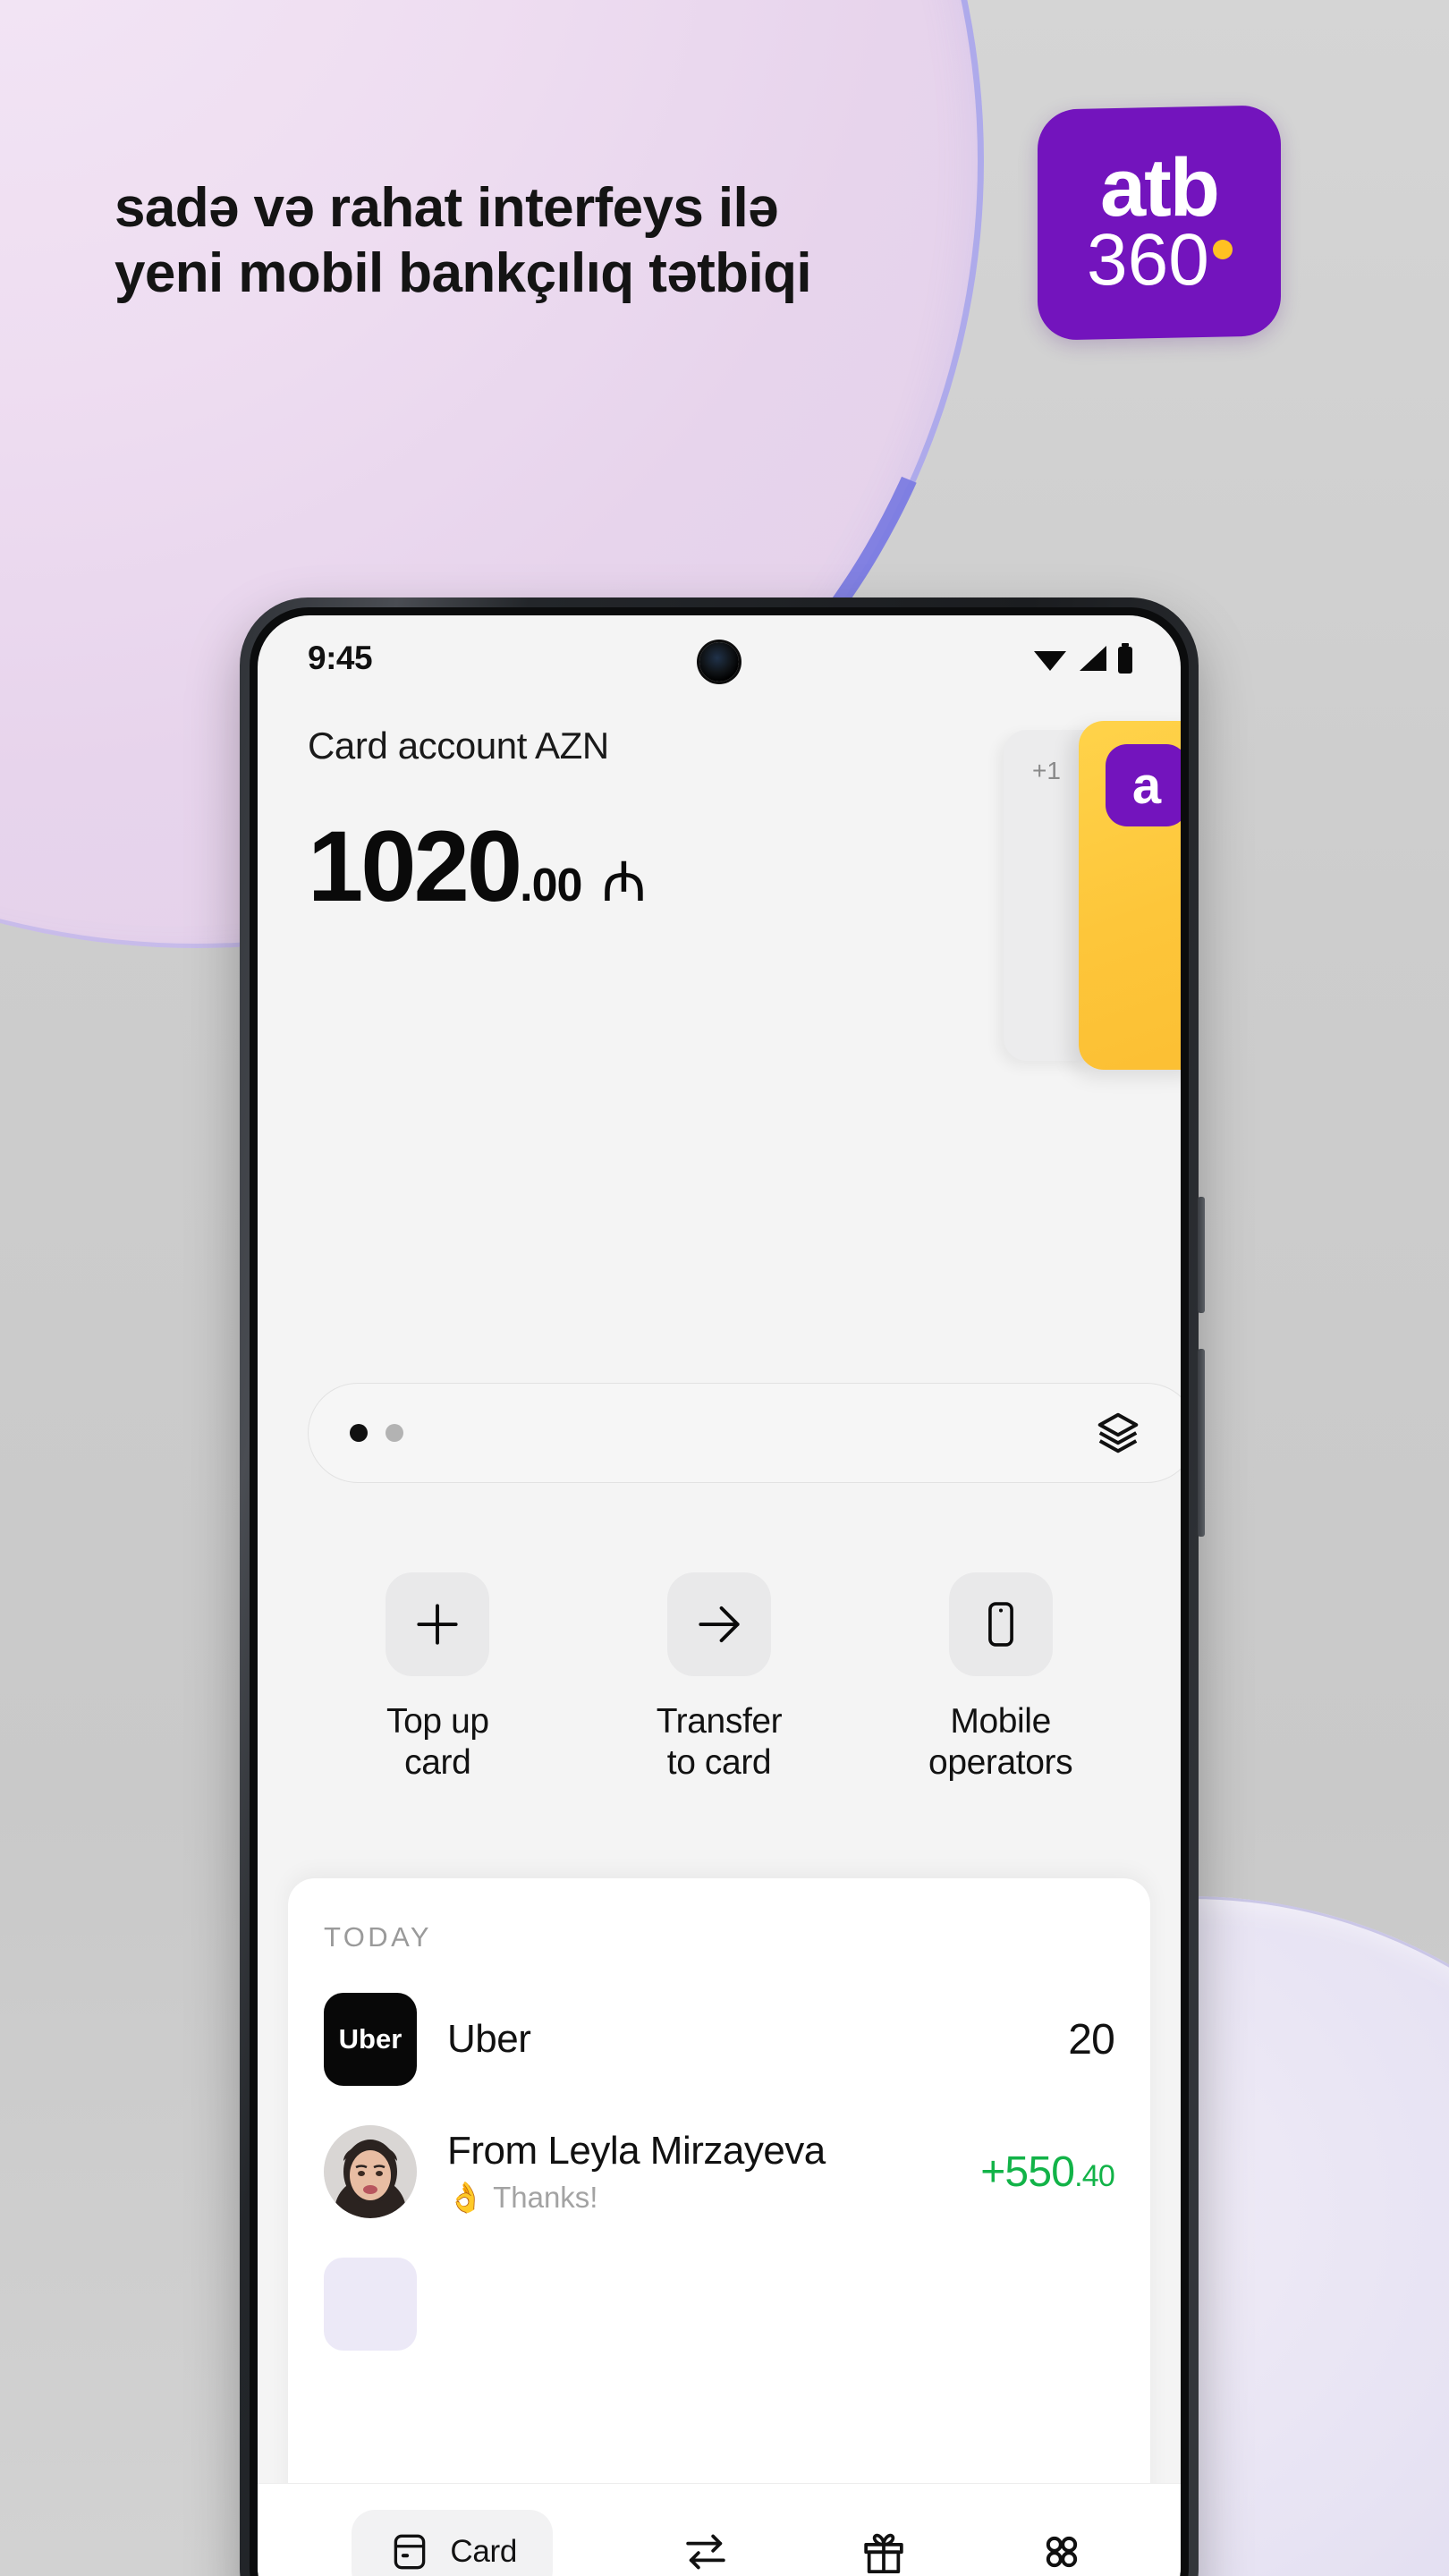 This screenshot has height=2576, width=1449. What do you see at coordinates (636, 2150) in the screenshot?
I see `transaction-title: From Leyla Mirzayeva` at bounding box center [636, 2150].